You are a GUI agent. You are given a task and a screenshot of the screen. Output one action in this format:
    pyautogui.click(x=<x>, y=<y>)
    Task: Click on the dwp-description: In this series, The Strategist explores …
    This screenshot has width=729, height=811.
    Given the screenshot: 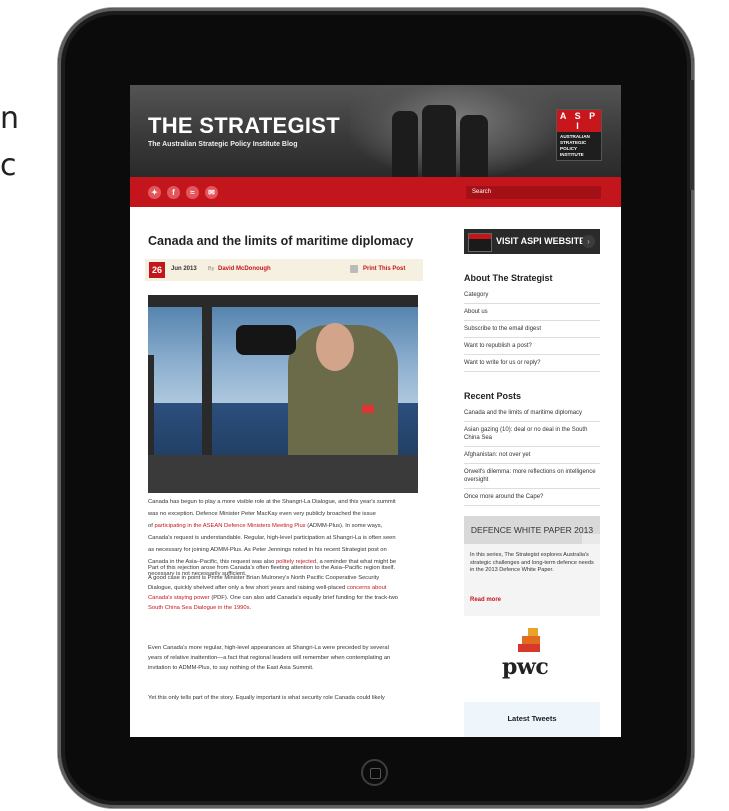 What is the action you would take?
    pyautogui.click(x=532, y=562)
    